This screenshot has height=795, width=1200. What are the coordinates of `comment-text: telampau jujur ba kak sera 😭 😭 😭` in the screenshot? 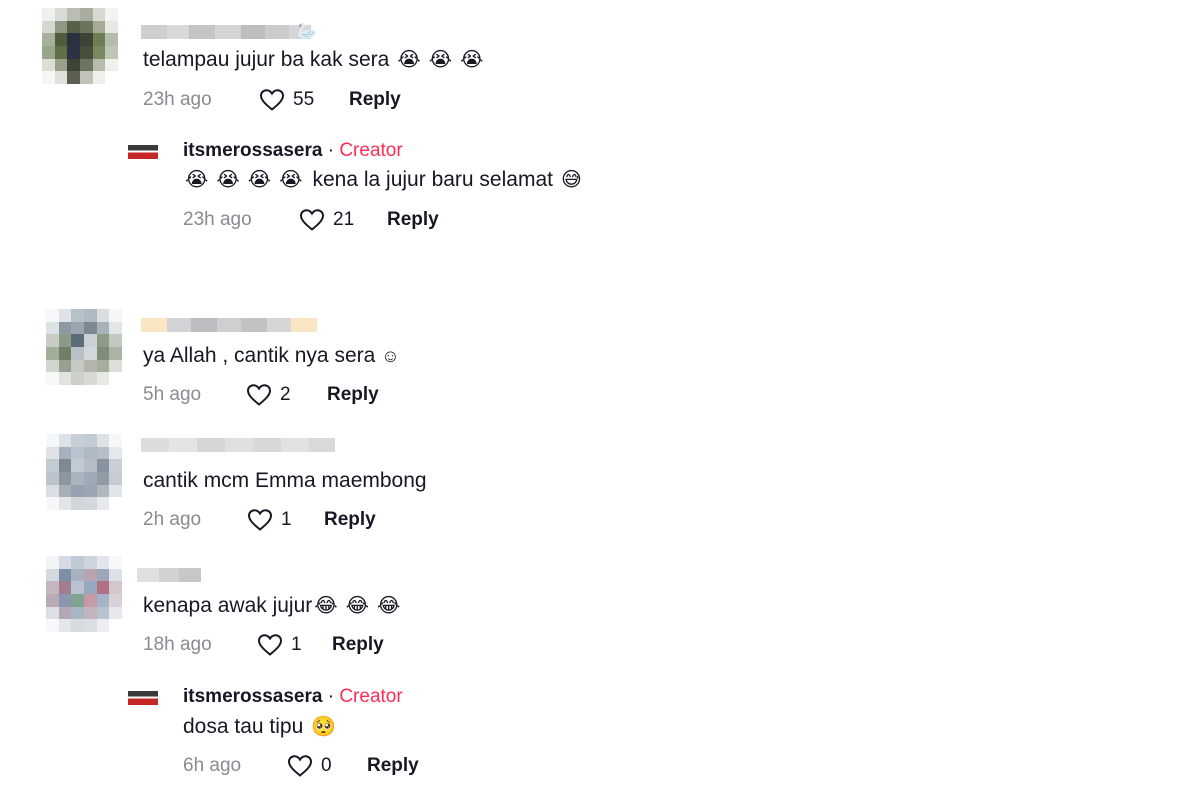 It's located at (313, 60).